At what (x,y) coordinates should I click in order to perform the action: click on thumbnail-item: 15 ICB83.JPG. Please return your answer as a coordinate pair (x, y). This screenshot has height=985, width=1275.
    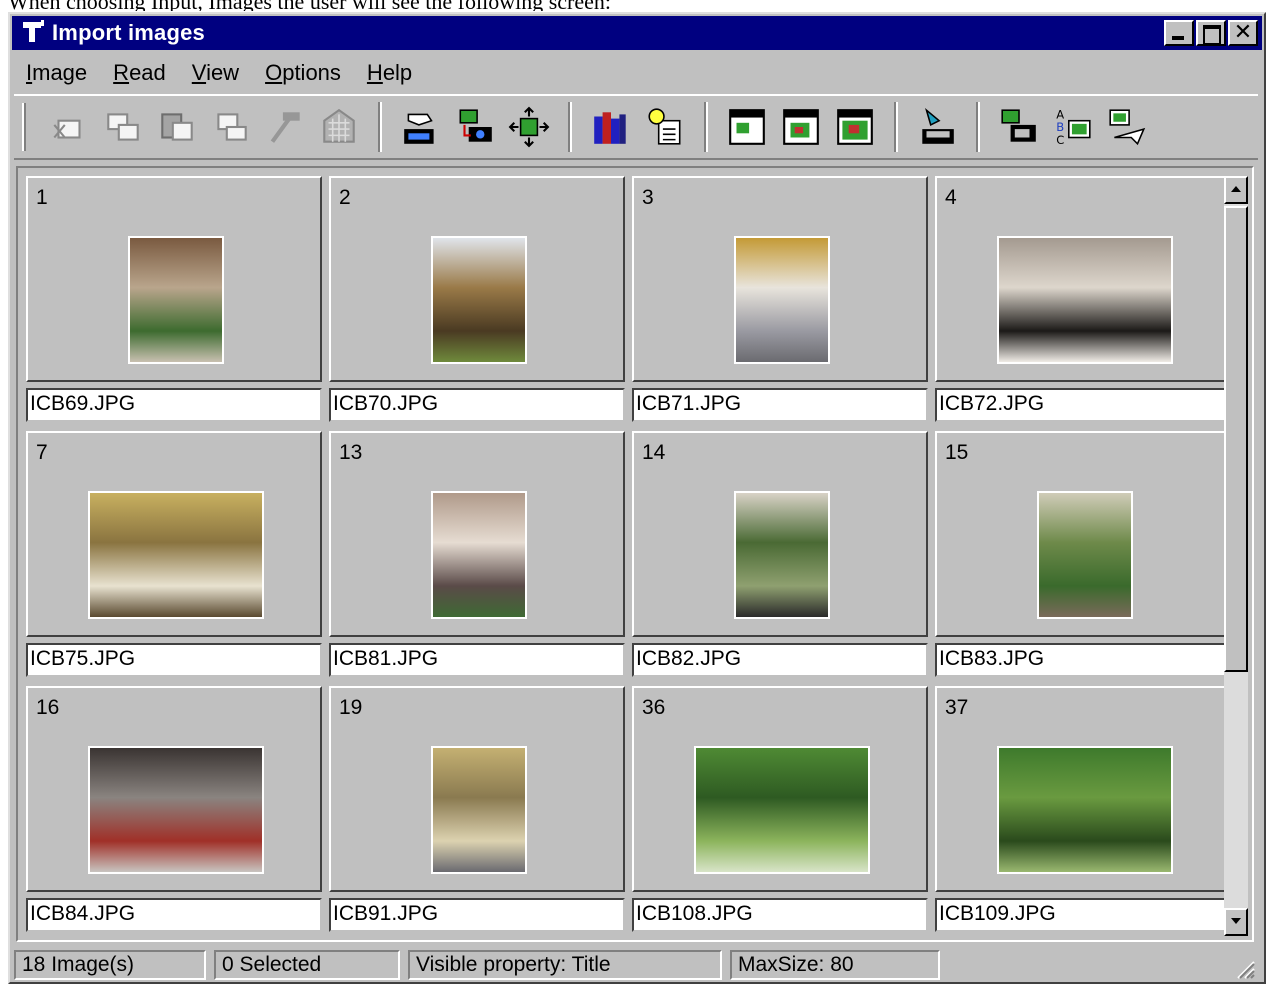
    Looking at the image, I should click on (1083, 557).